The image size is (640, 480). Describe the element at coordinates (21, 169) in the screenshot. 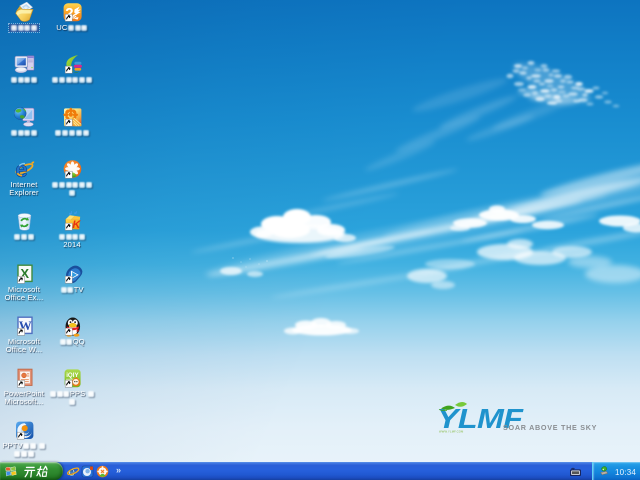

I see `svg-text: e` at that location.